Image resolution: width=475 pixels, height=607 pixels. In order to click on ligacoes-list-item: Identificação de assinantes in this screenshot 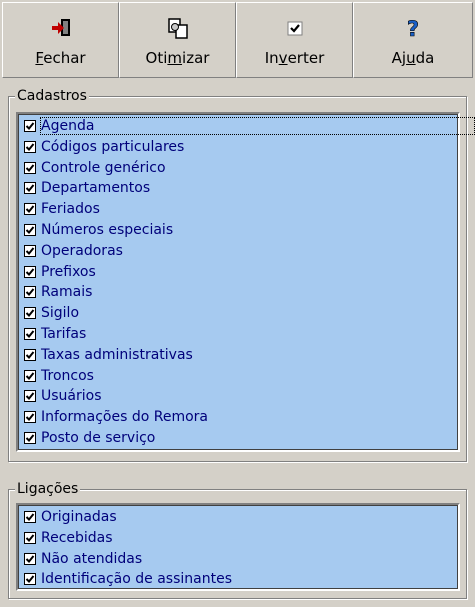, I will do `click(128, 579)`.